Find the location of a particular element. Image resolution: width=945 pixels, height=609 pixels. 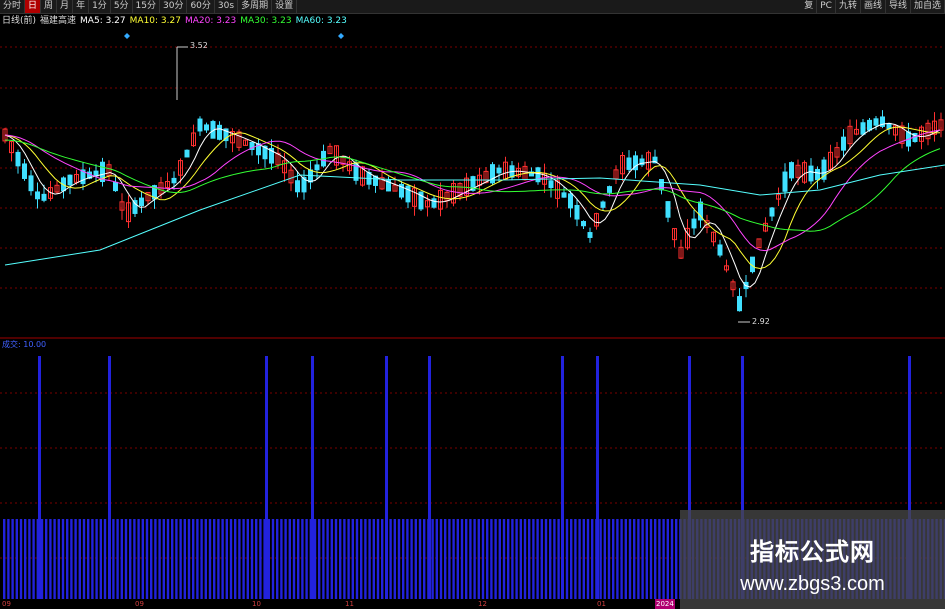

watermark-title: 指标公式网 is located at coordinates (812, 552).